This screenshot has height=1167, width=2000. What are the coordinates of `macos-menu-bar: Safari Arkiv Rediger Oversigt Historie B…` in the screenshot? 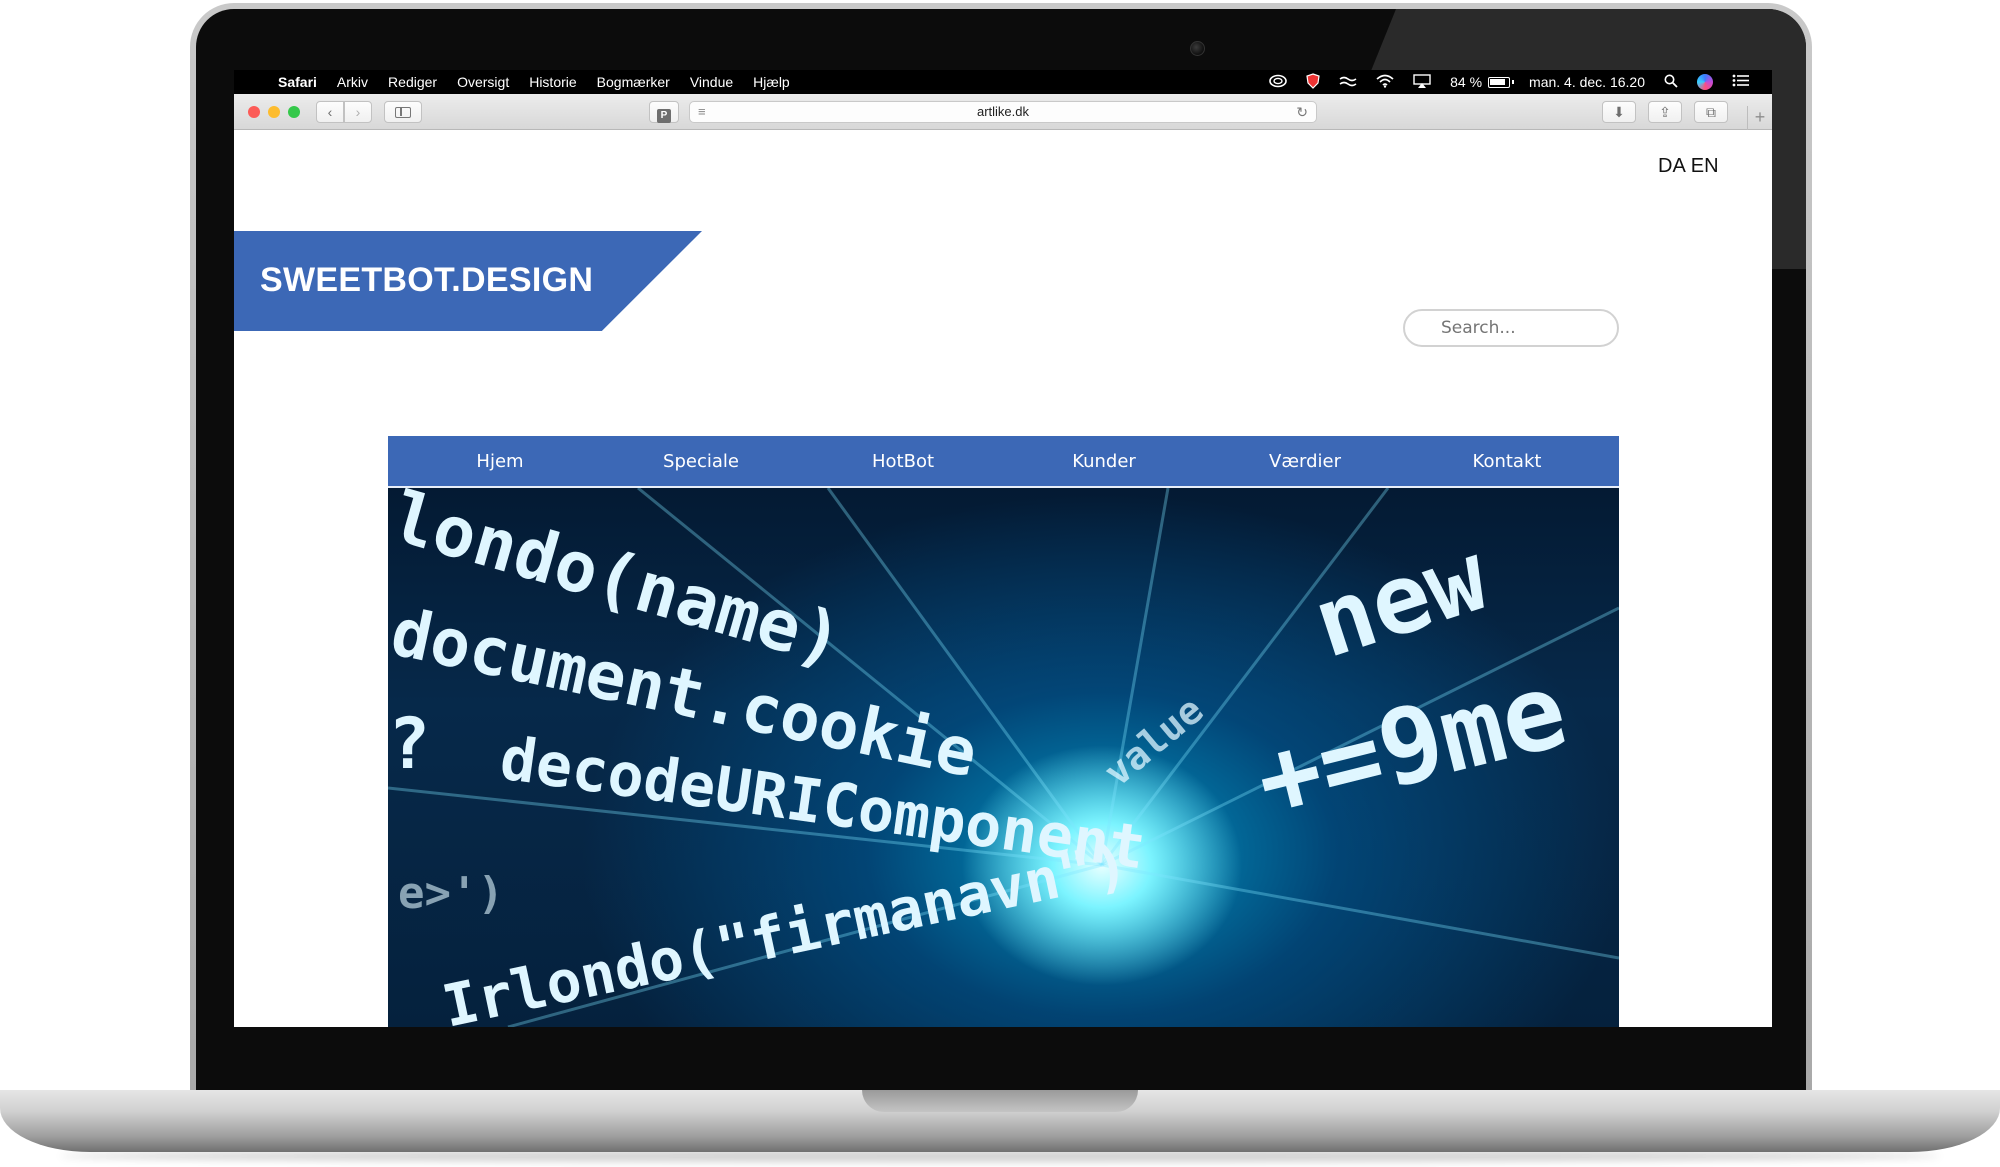 It's located at (1003, 82).